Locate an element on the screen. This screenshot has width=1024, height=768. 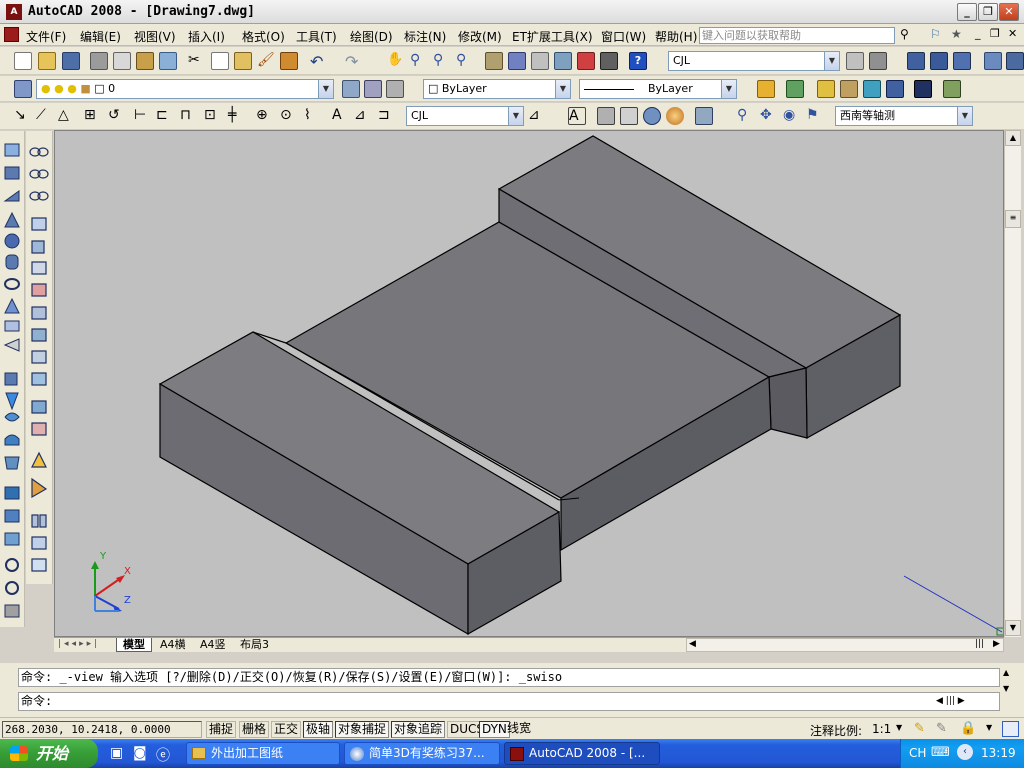
menu-format: 格式(O) is located at coordinates (263, 36).